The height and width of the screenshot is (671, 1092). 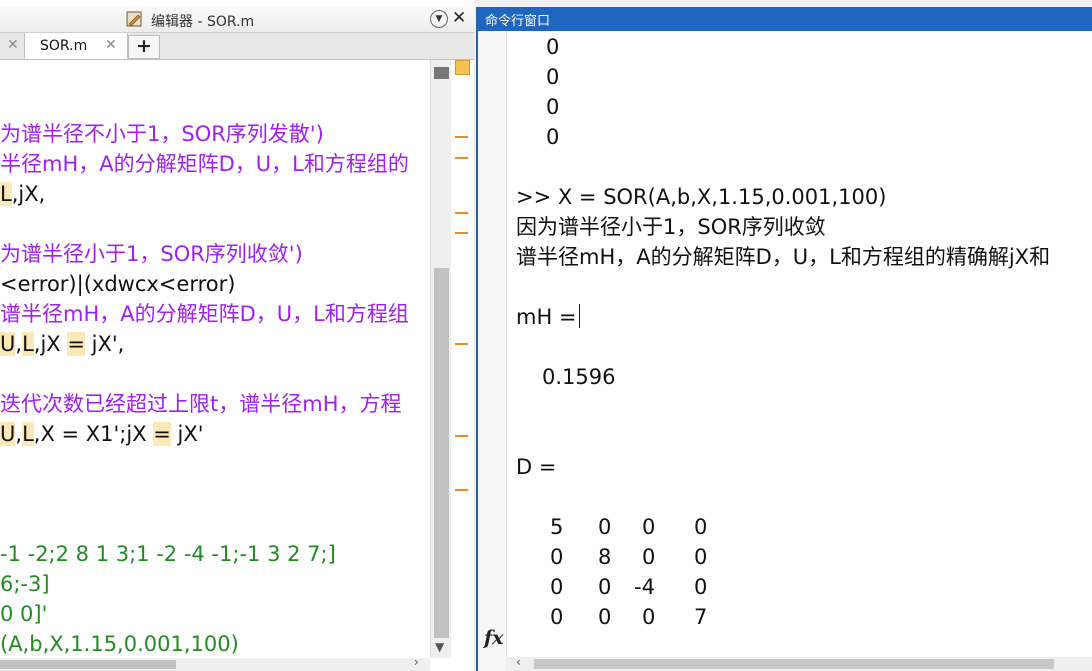 I want to click on scroll-right-icon: ›, so click(x=416, y=662).